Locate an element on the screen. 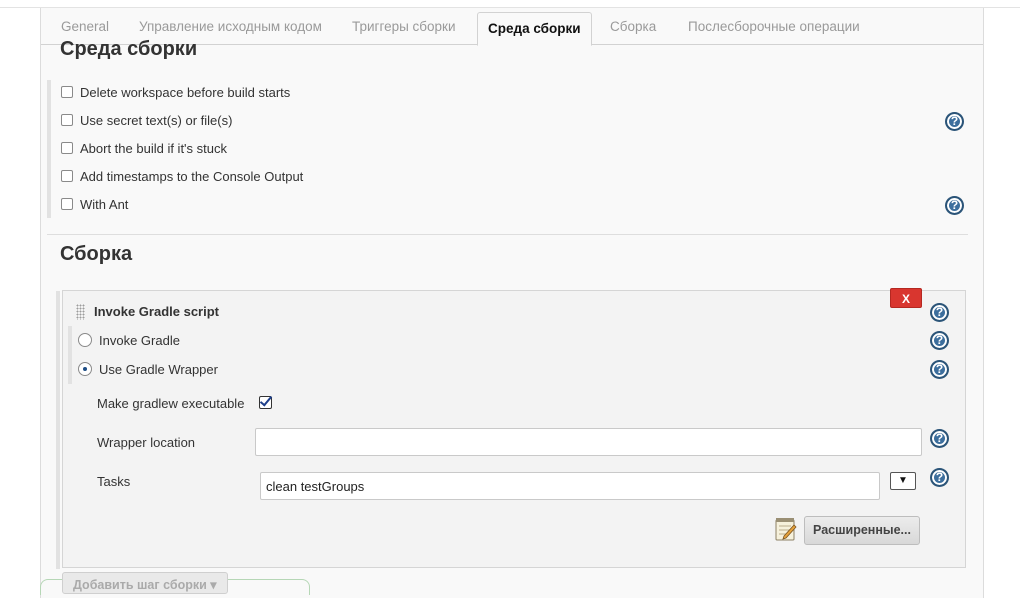 The height and width of the screenshot is (598, 1020). section-divider is located at coordinates (507, 234).